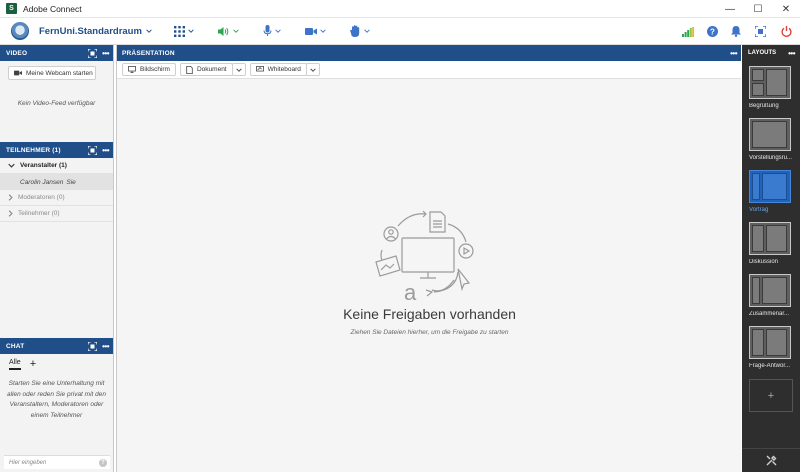 Image resolution: width=800 pixels, height=472 pixels. What do you see at coordinates (103, 463) in the screenshot?
I see `chat-help-icon: ?` at bounding box center [103, 463].